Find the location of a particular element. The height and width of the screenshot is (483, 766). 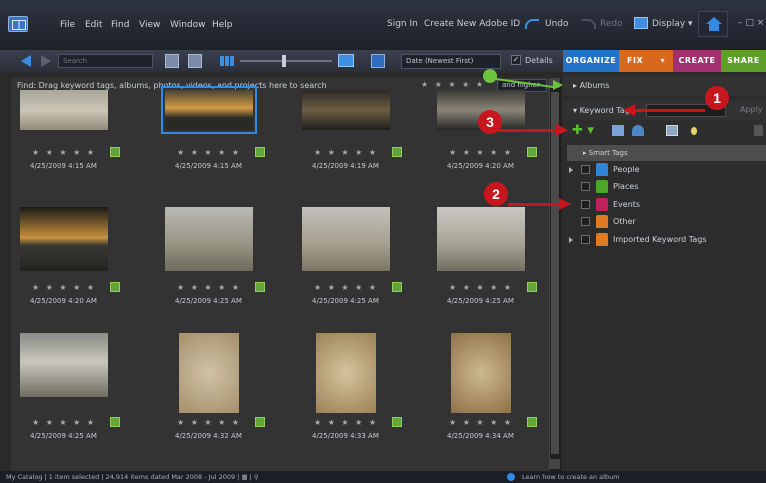

keyword-tag-row: Places is located at coordinates (664, 187).